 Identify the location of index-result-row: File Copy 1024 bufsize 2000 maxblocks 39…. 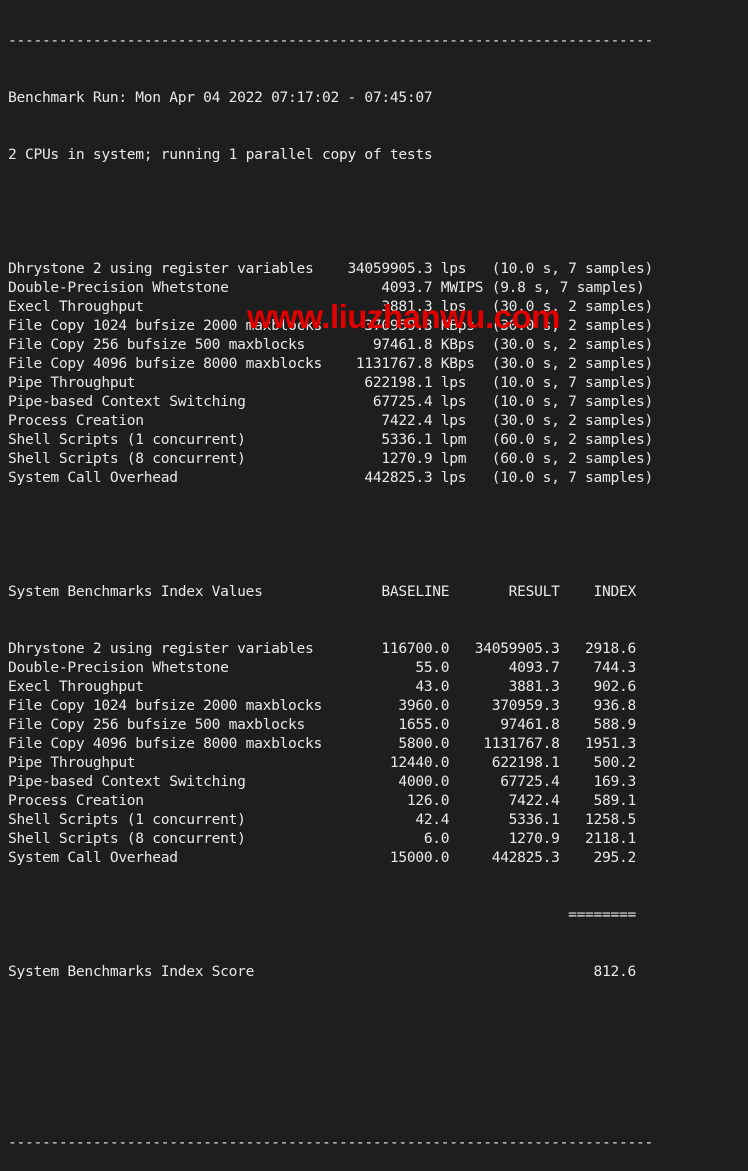
(322, 705).